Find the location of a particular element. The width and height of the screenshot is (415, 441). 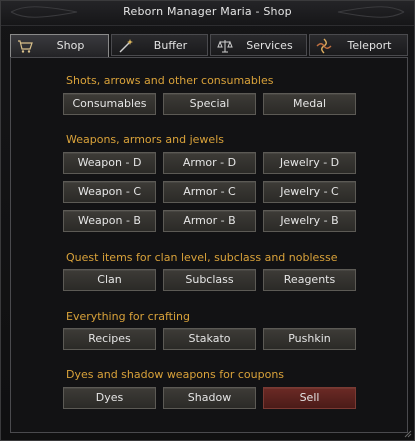

weapon-c-button: Weapon - C is located at coordinates (109, 192).